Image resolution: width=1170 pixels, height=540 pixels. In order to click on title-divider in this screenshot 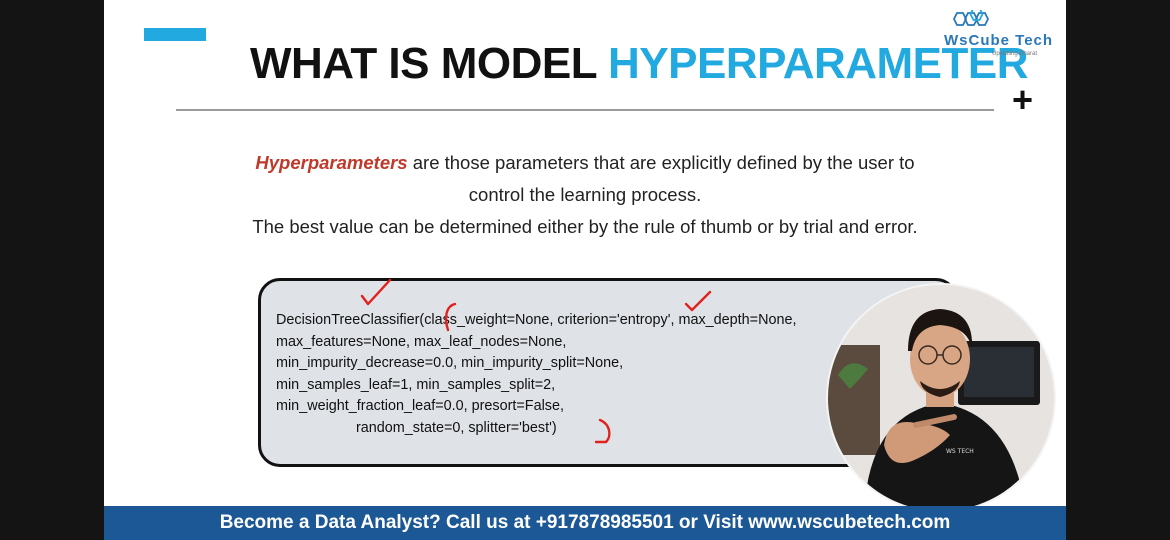, I will do `click(585, 110)`.